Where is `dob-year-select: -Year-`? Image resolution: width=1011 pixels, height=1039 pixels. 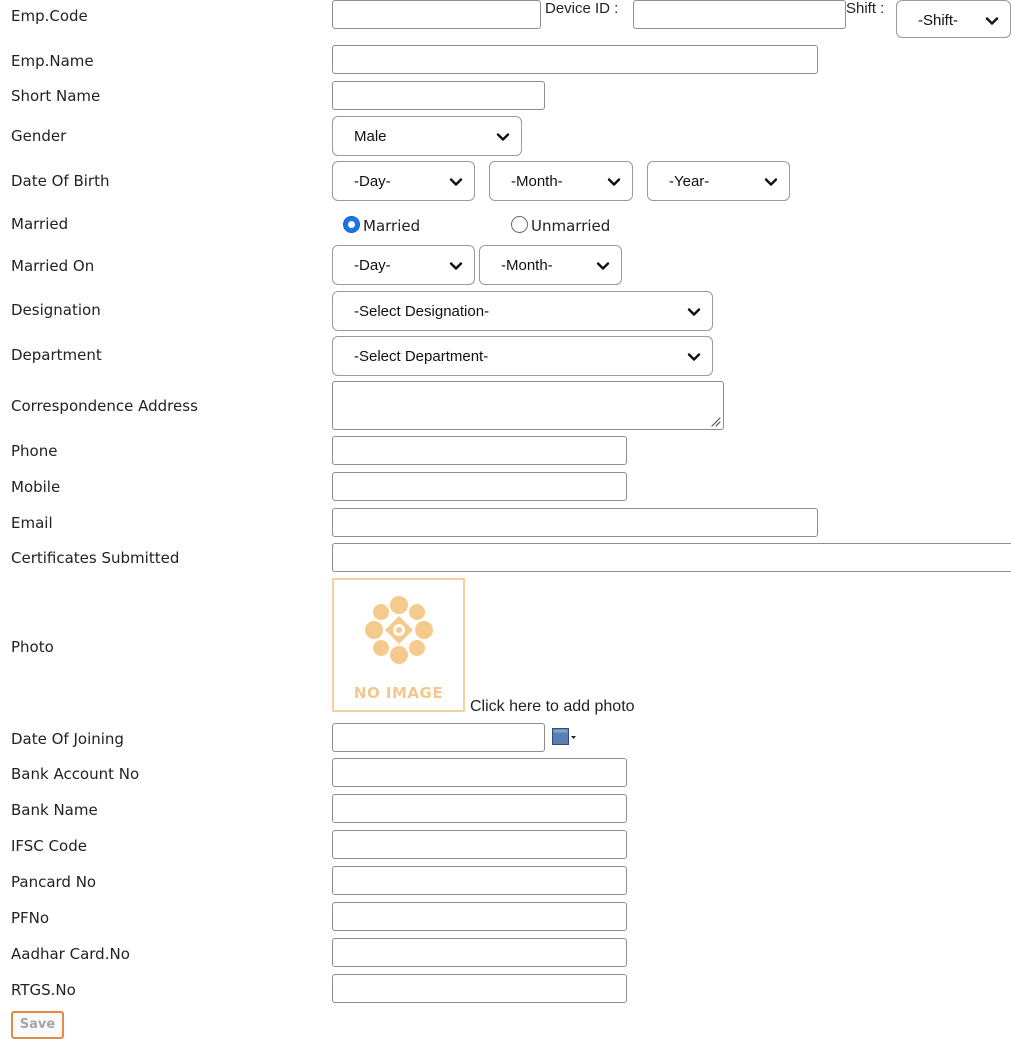 dob-year-select: -Year- is located at coordinates (718, 181).